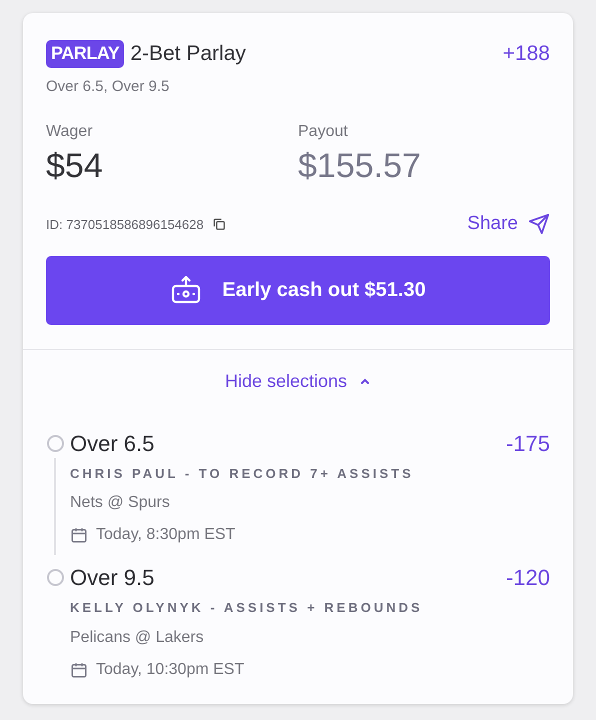  What do you see at coordinates (75, 166) in the screenshot?
I see `wager-value: $54` at bounding box center [75, 166].